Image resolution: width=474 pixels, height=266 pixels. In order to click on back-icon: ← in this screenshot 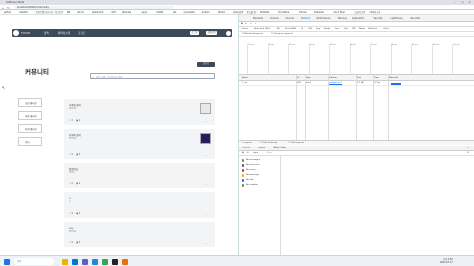, I will do `click(3, 8)`.